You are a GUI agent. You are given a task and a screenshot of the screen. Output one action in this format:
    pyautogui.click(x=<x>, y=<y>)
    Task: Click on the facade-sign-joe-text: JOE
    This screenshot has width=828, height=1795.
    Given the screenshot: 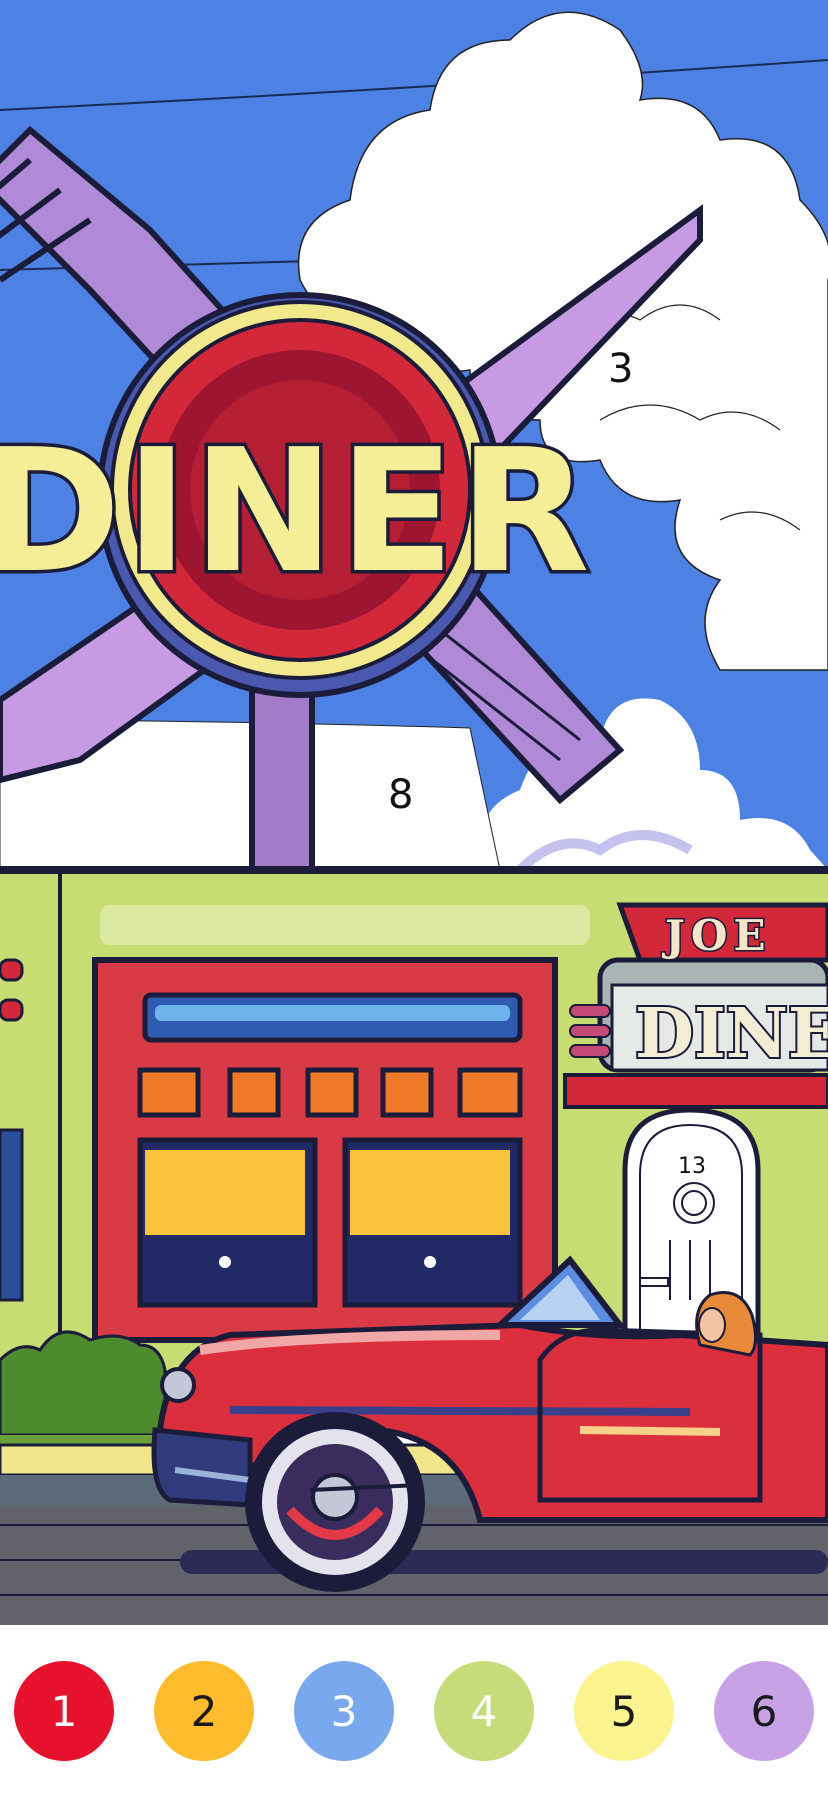 What is the action you would take?
    pyautogui.click(x=716, y=935)
    